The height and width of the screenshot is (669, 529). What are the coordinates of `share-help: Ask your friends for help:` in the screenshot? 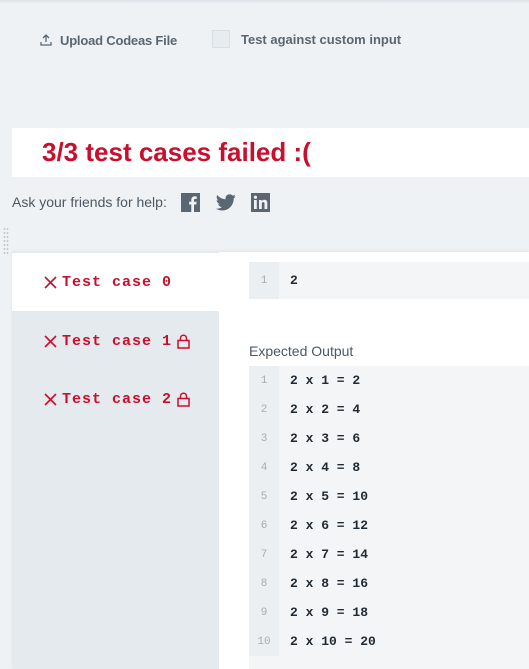 It's located at (149, 202).